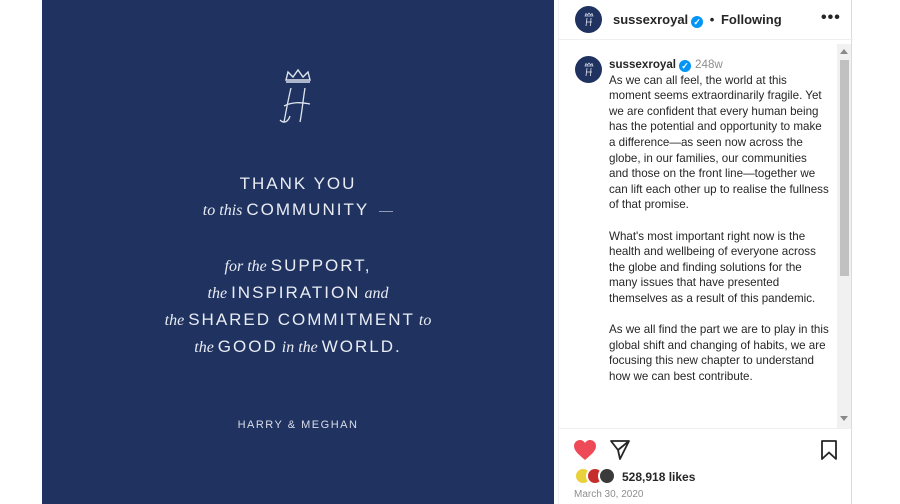  What do you see at coordinates (829, 450) in the screenshot?
I see `bookmark-icon` at bounding box center [829, 450].